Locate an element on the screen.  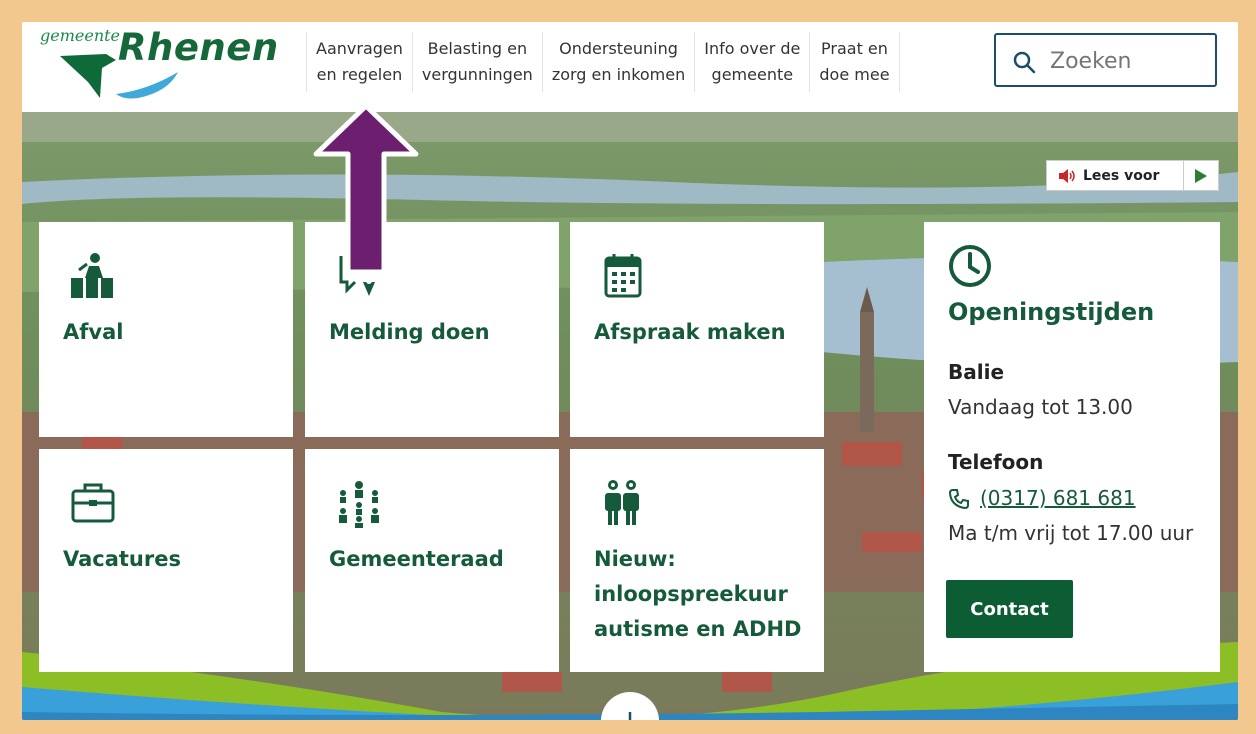
waste-bins-icon is located at coordinates (92, 275).